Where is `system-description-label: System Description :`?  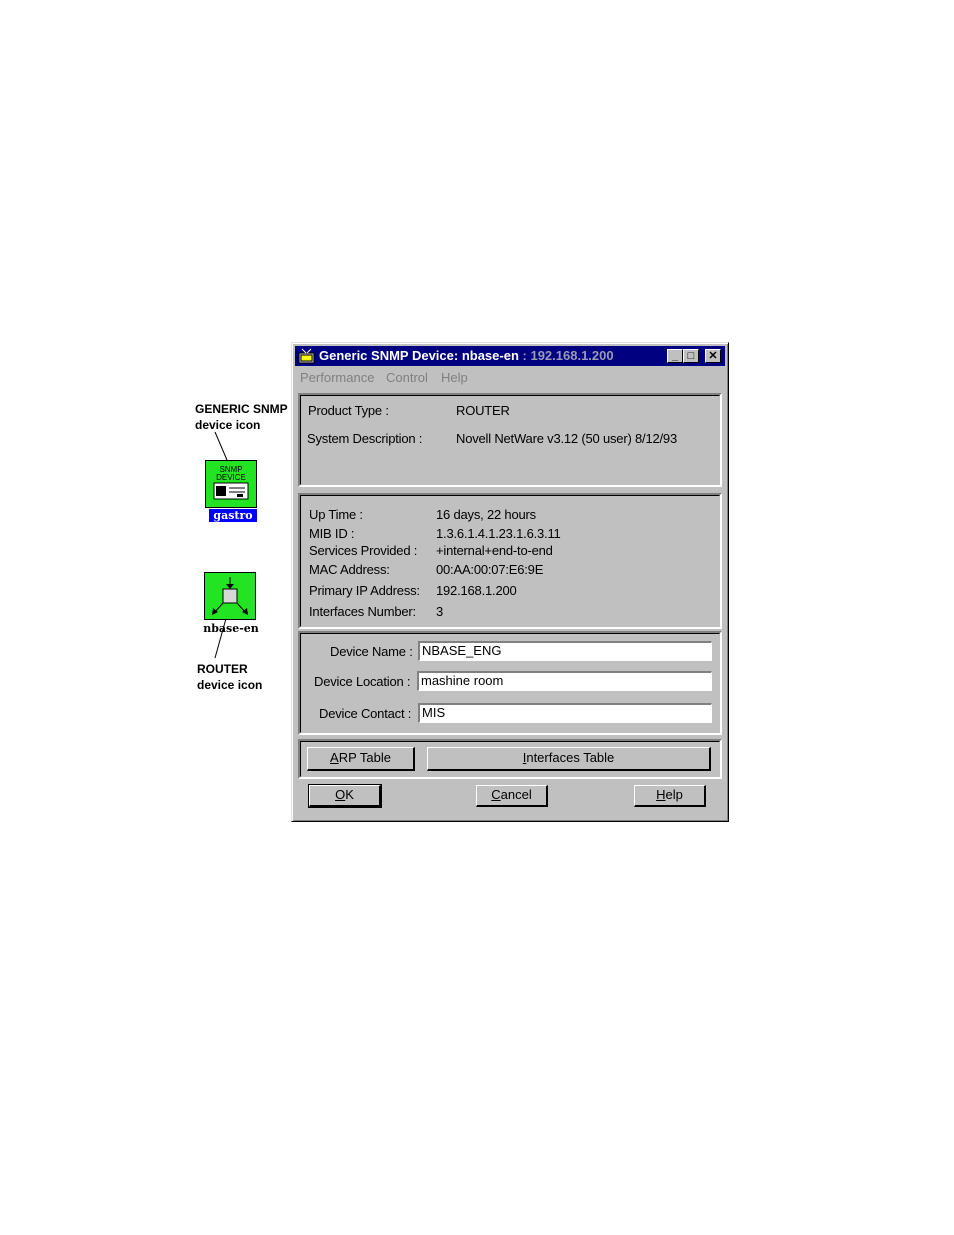
system-description-label: System Description : is located at coordinates (365, 438).